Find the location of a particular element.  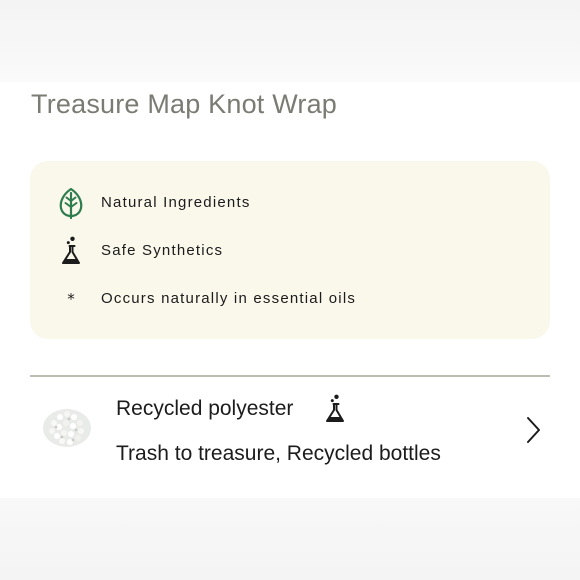

leaf-icon is located at coordinates (71, 203).